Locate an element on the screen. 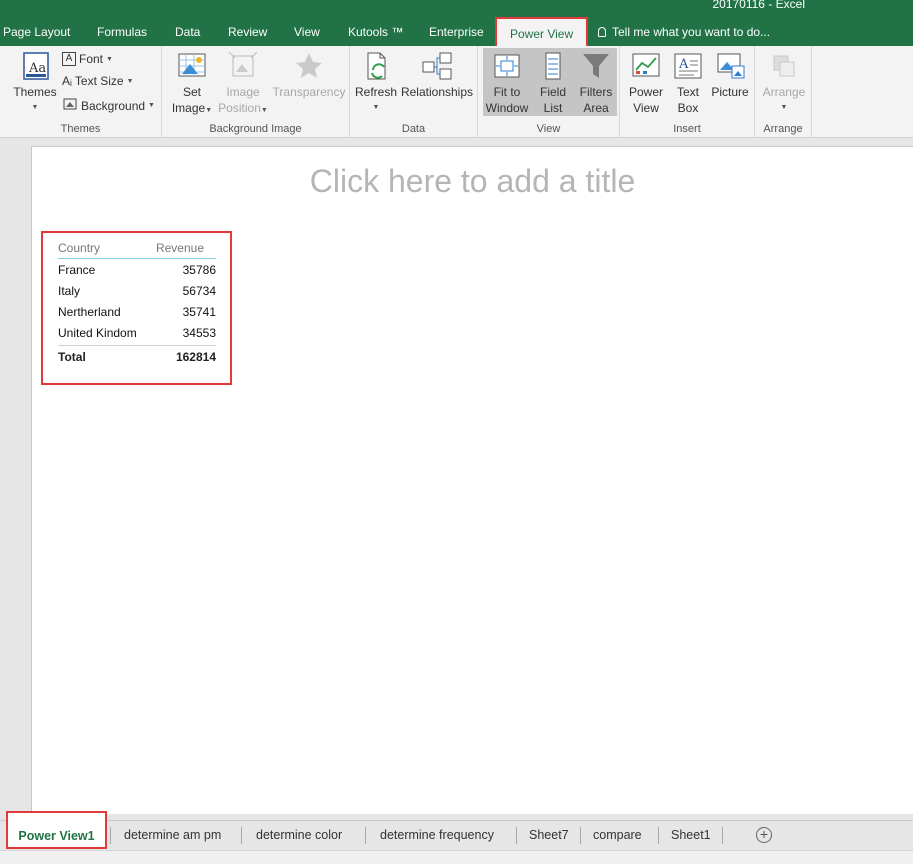 The image size is (913, 864). sheet-tab-determine-am-pm: determine am pm is located at coordinates (172, 835).